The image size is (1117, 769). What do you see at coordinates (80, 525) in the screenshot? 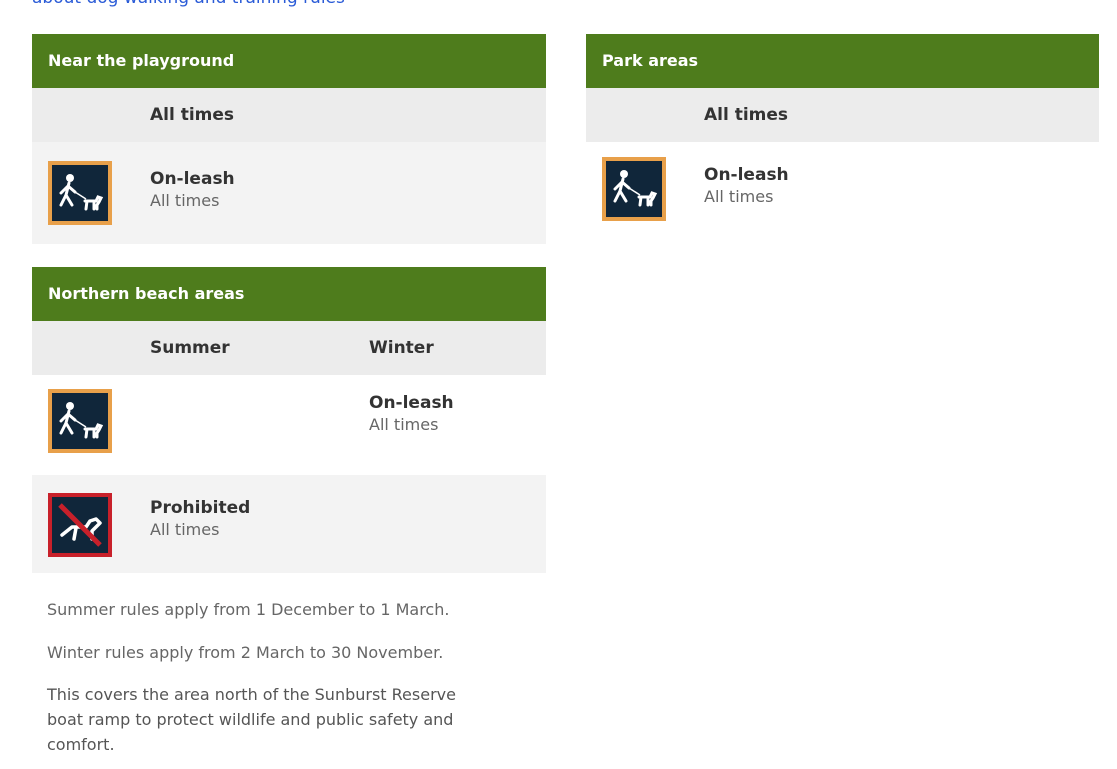
I see `dogs-prohibited-icon` at bounding box center [80, 525].